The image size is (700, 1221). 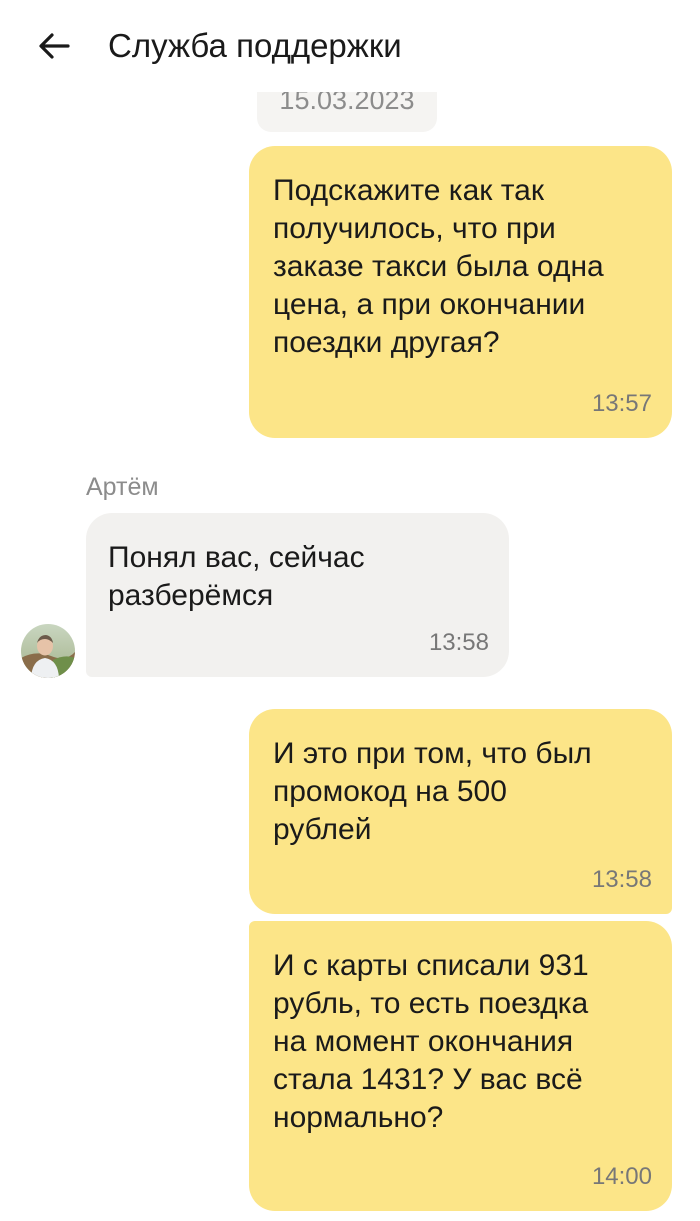 I want to click on message-text: Понял вас, сейчас разберёмся, so click(x=236, y=576).